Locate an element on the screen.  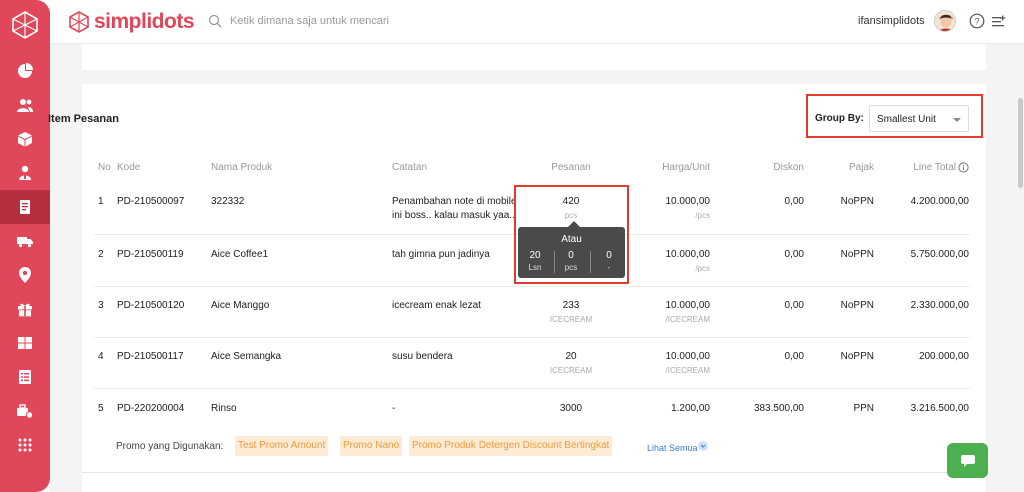
col-header-total: Line Total is located at coordinates (934, 167).